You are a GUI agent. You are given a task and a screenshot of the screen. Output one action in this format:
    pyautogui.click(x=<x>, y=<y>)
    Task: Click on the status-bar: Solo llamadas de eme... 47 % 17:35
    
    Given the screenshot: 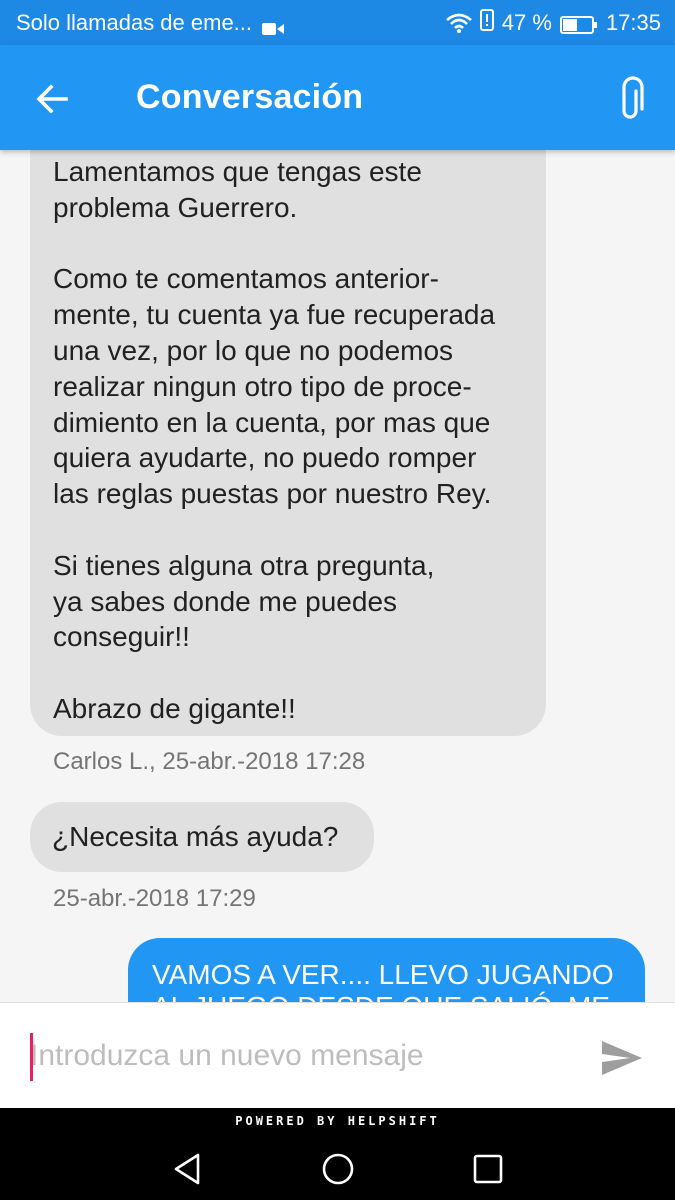 What is the action you would take?
    pyautogui.click(x=337, y=22)
    